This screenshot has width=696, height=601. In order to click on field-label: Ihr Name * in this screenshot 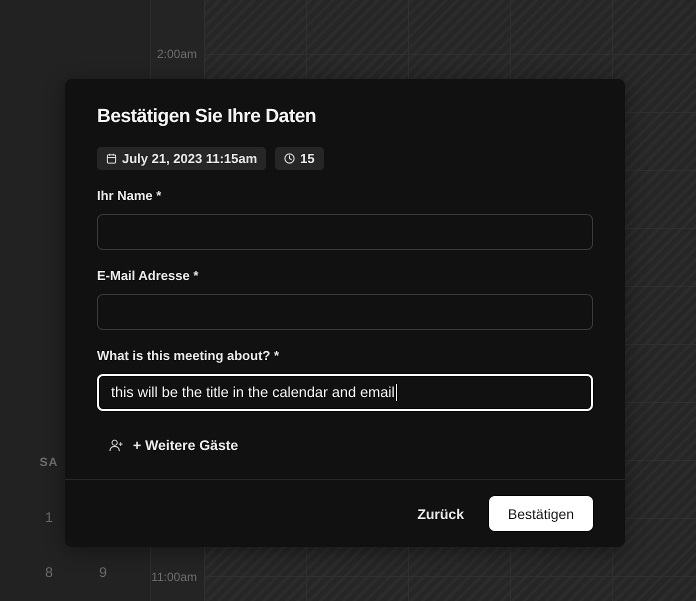, I will do `click(129, 196)`.